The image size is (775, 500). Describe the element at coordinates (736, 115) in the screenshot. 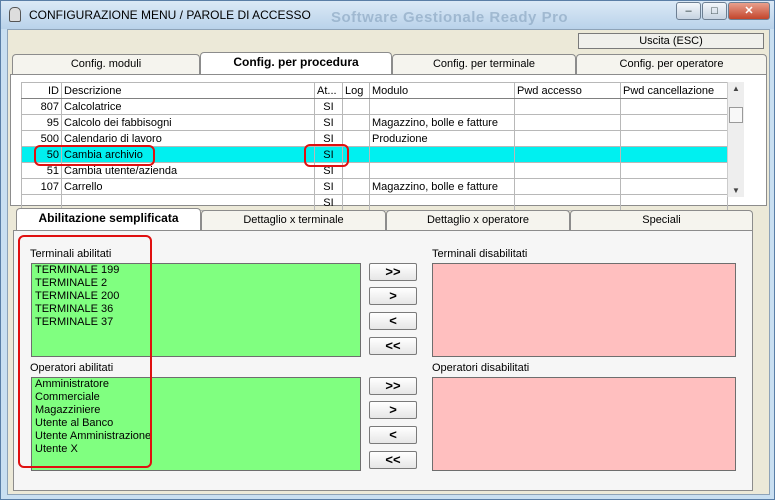

I see `scrollbar-thumb` at that location.